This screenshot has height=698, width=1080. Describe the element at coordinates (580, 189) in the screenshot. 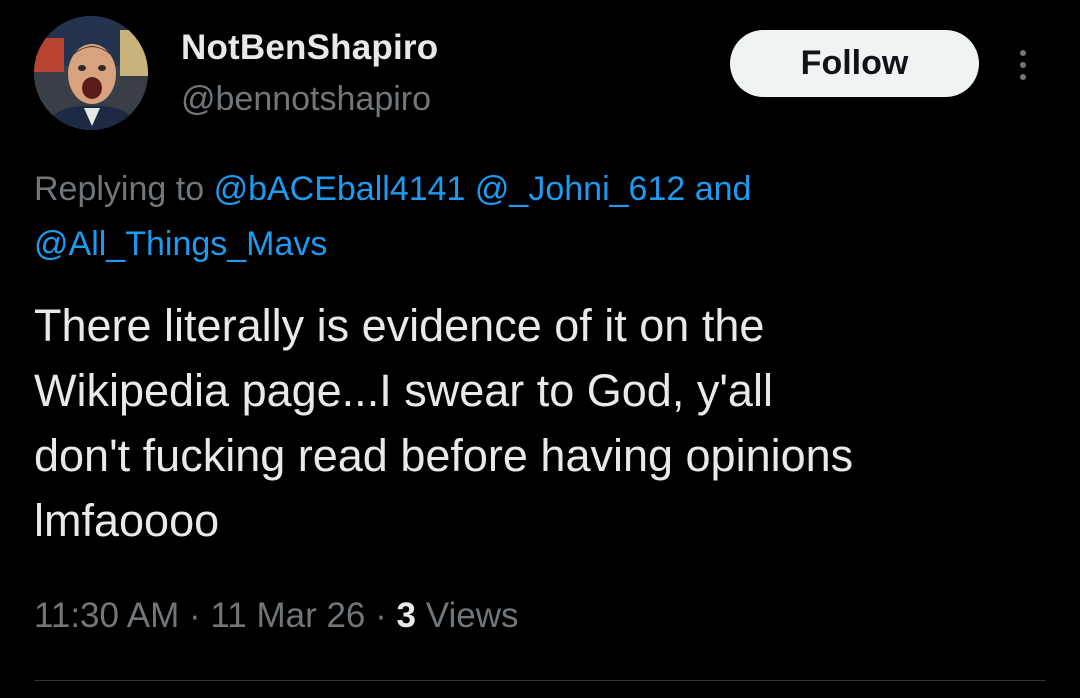

I see `mention-link: @_Johni_612` at that location.